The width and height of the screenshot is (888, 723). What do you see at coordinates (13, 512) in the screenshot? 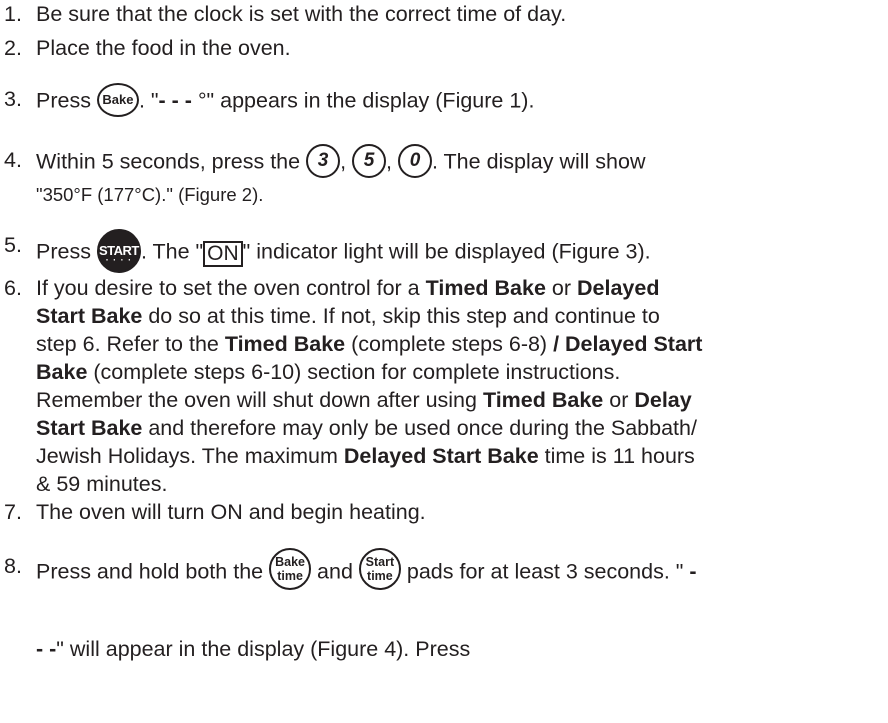
I see `step-7-number: 7.` at bounding box center [13, 512].